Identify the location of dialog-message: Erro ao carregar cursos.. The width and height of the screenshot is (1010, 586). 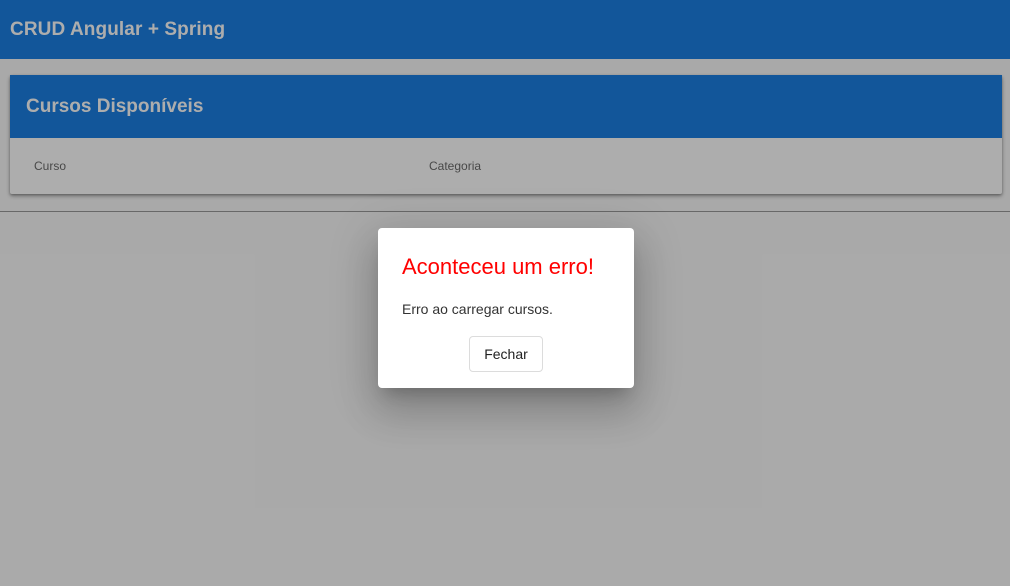
(477, 309).